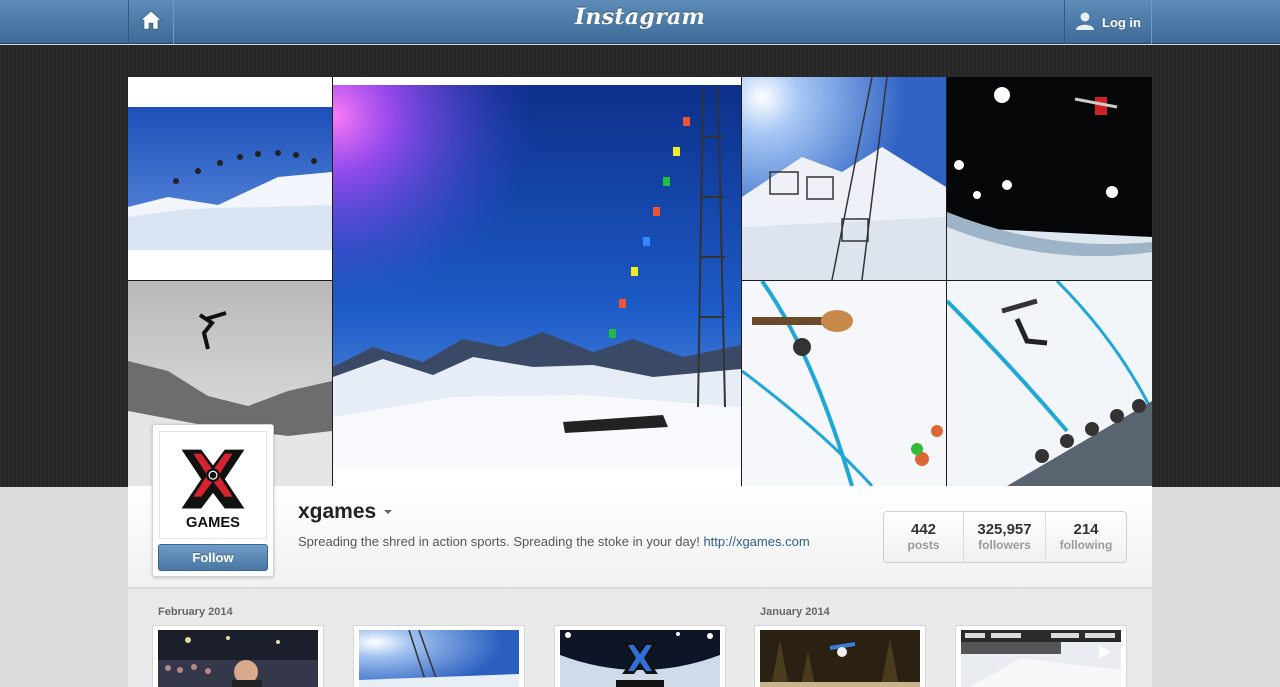  What do you see at coordinates (337, 511) in the screenshot?
I see `profile-username: xgames` at bounding box center [337, 511].